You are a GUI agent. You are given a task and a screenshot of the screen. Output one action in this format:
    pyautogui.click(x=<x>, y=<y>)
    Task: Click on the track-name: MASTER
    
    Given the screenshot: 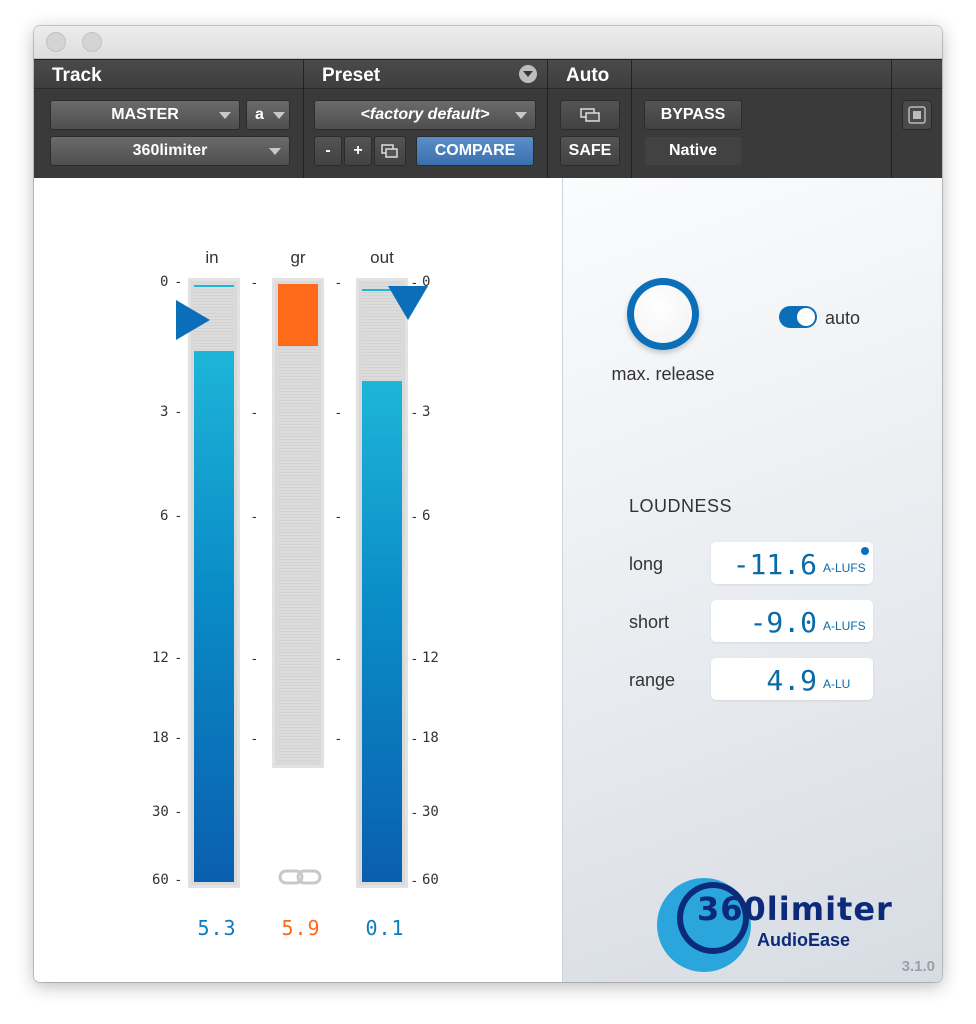 What is the action you would take?
    pyautogui.click(x=145, y=114)
    